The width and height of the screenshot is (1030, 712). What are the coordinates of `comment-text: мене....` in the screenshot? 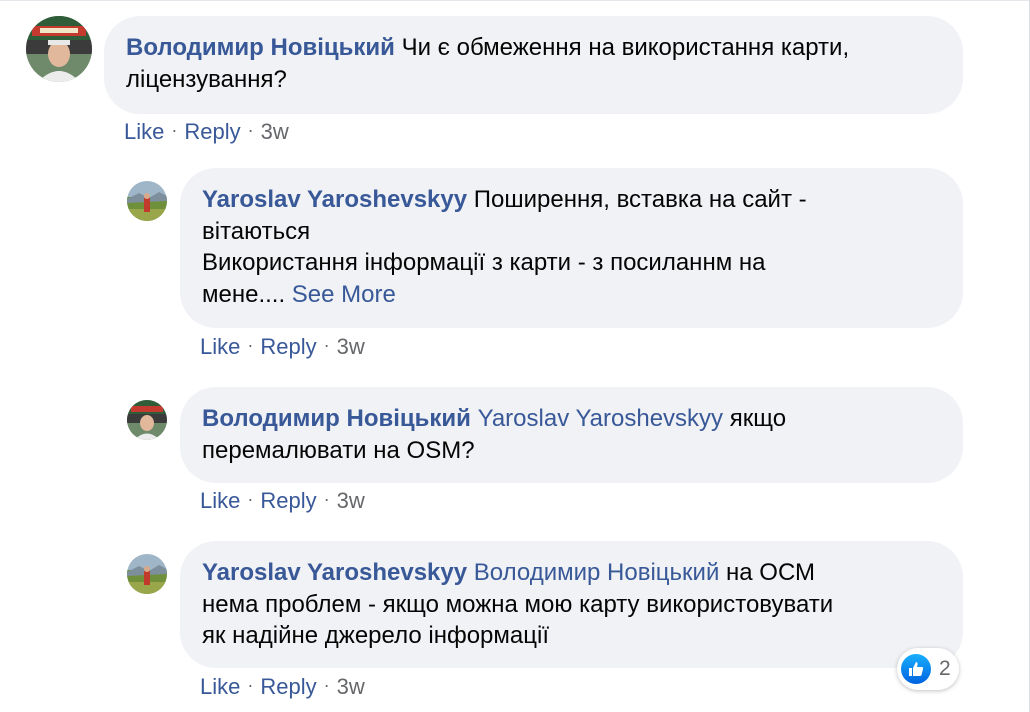 It's located at (244, 294).